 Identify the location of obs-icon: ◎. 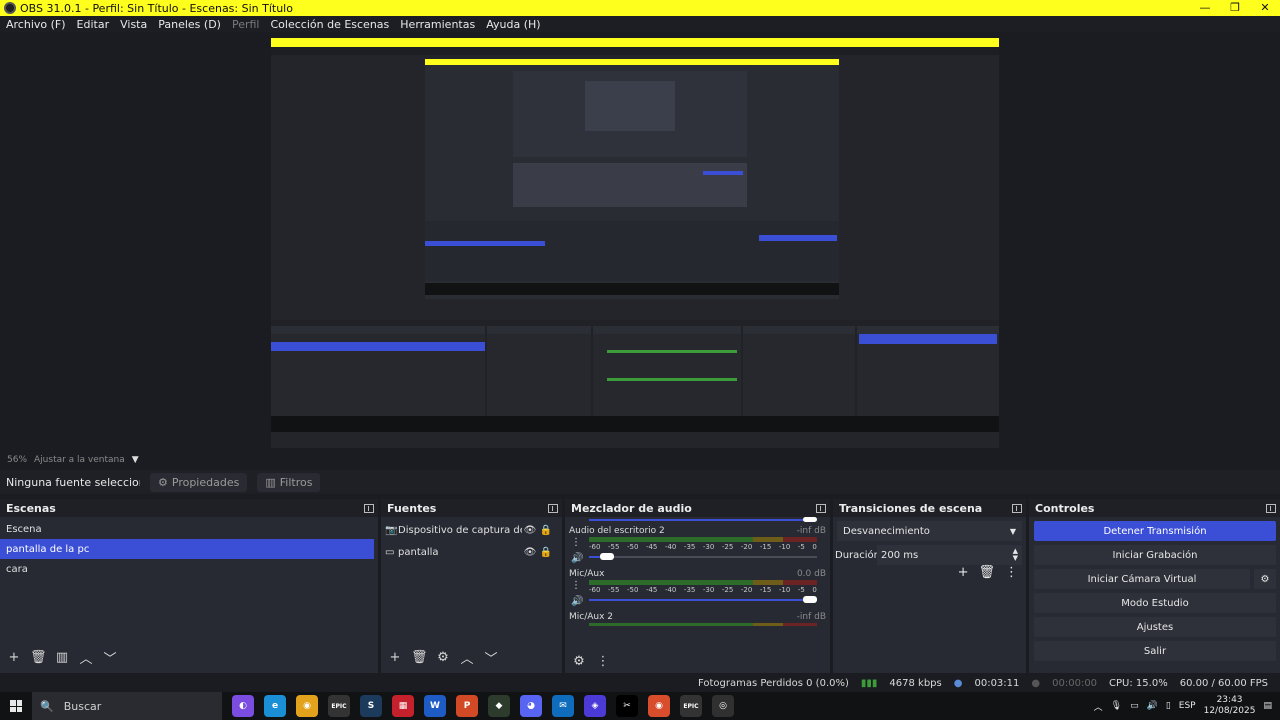
(723, 706).